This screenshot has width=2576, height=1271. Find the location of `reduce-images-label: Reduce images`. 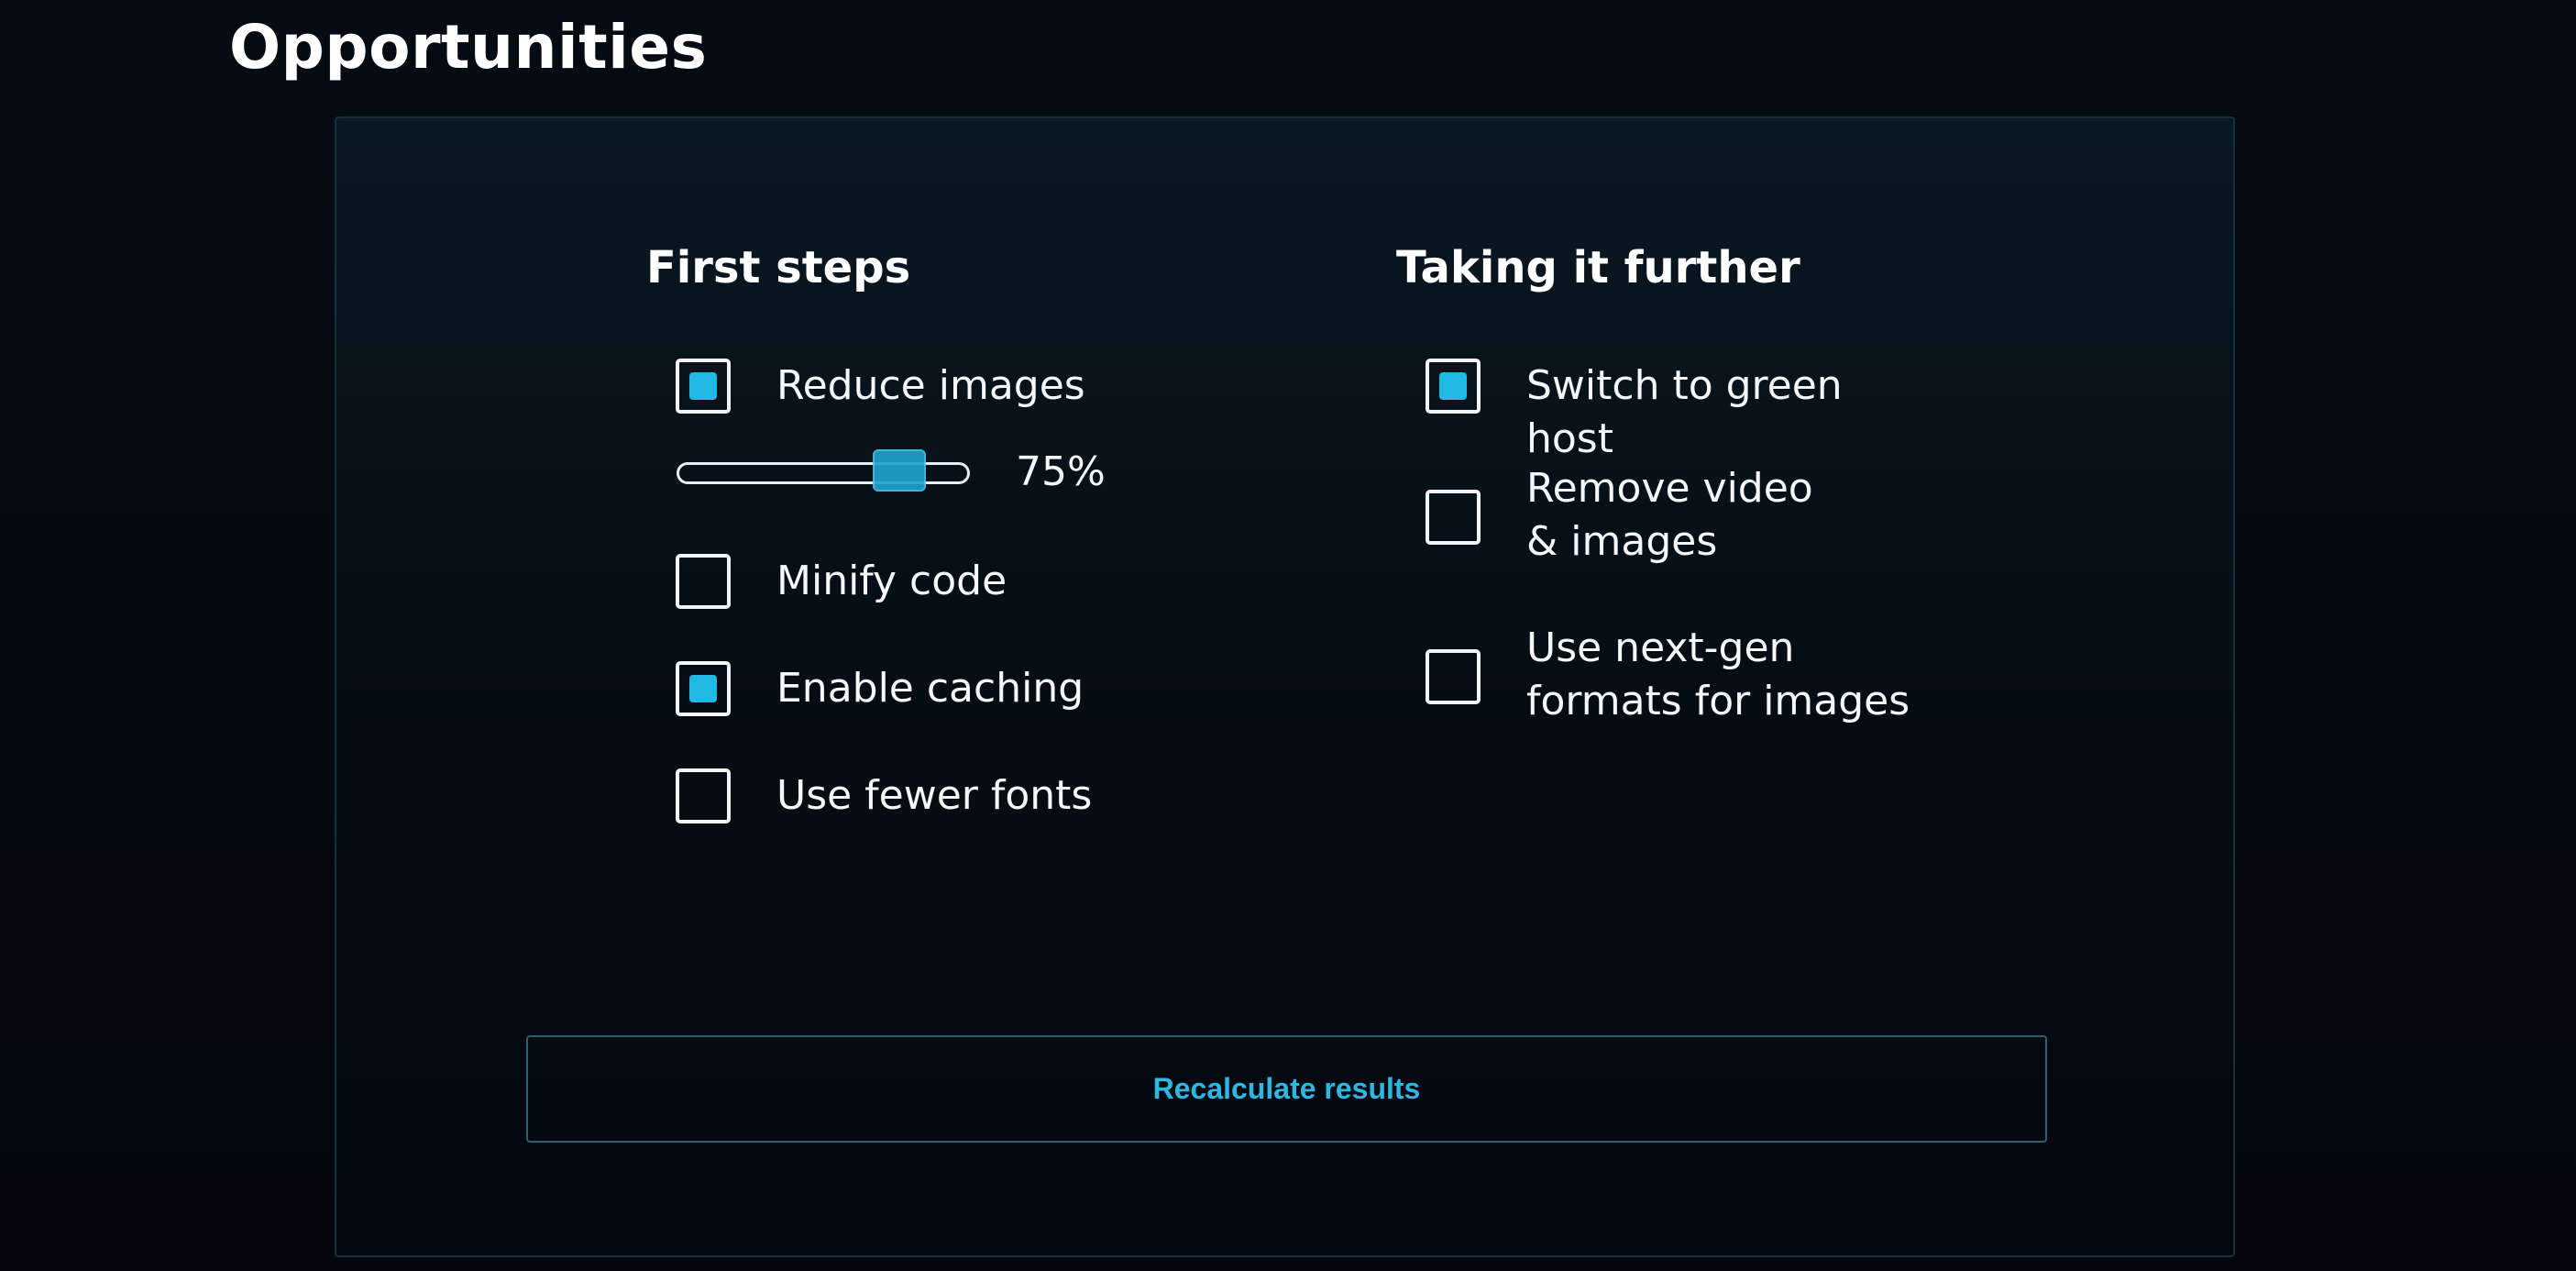

reduce-images-label: Reduce images is located at coordinates (931, 386).